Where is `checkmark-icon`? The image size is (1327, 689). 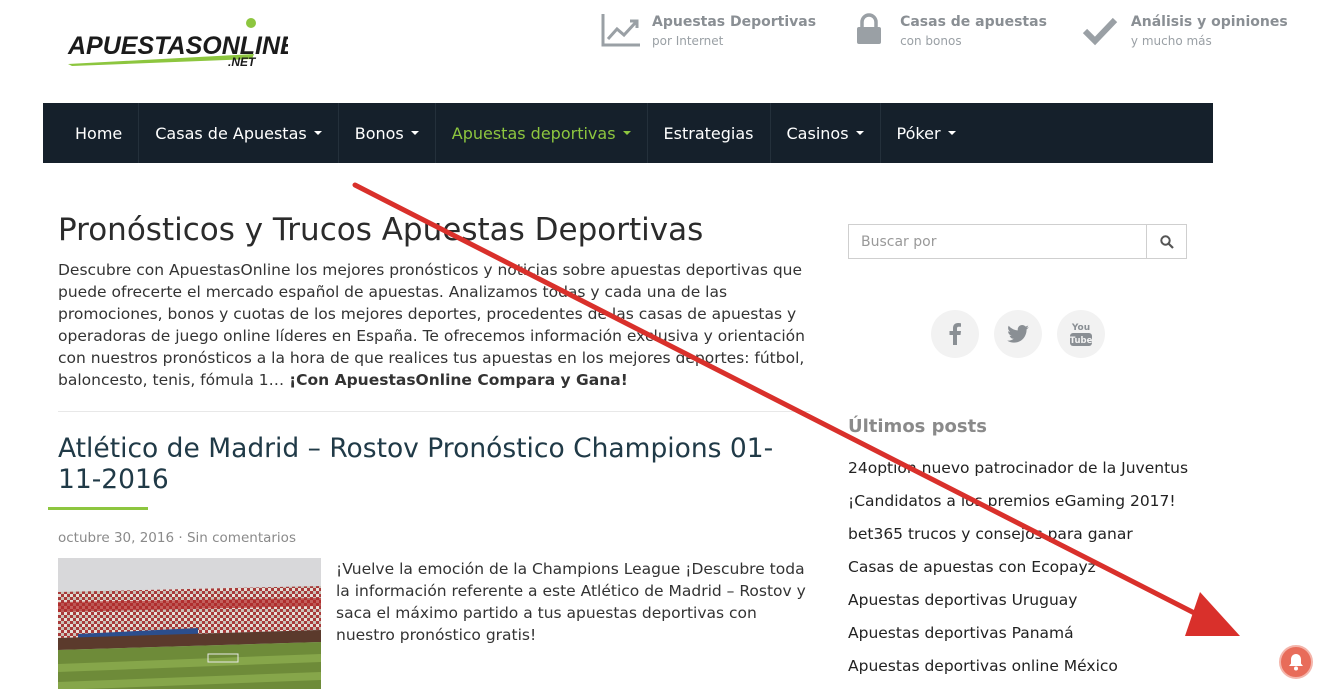
checkmark-icon is located at coordinates (1100, 30).